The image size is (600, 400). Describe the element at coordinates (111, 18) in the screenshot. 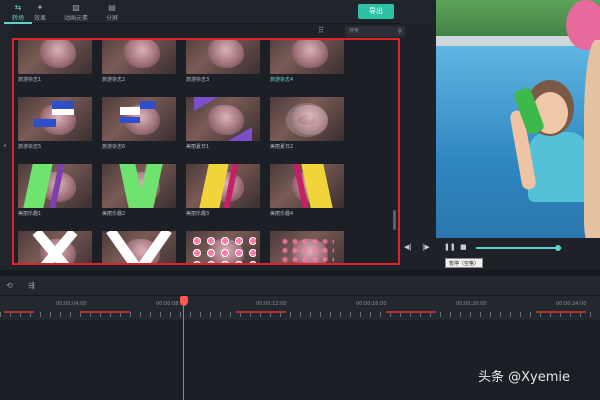

I see `tab-label: 分屏` at that location.